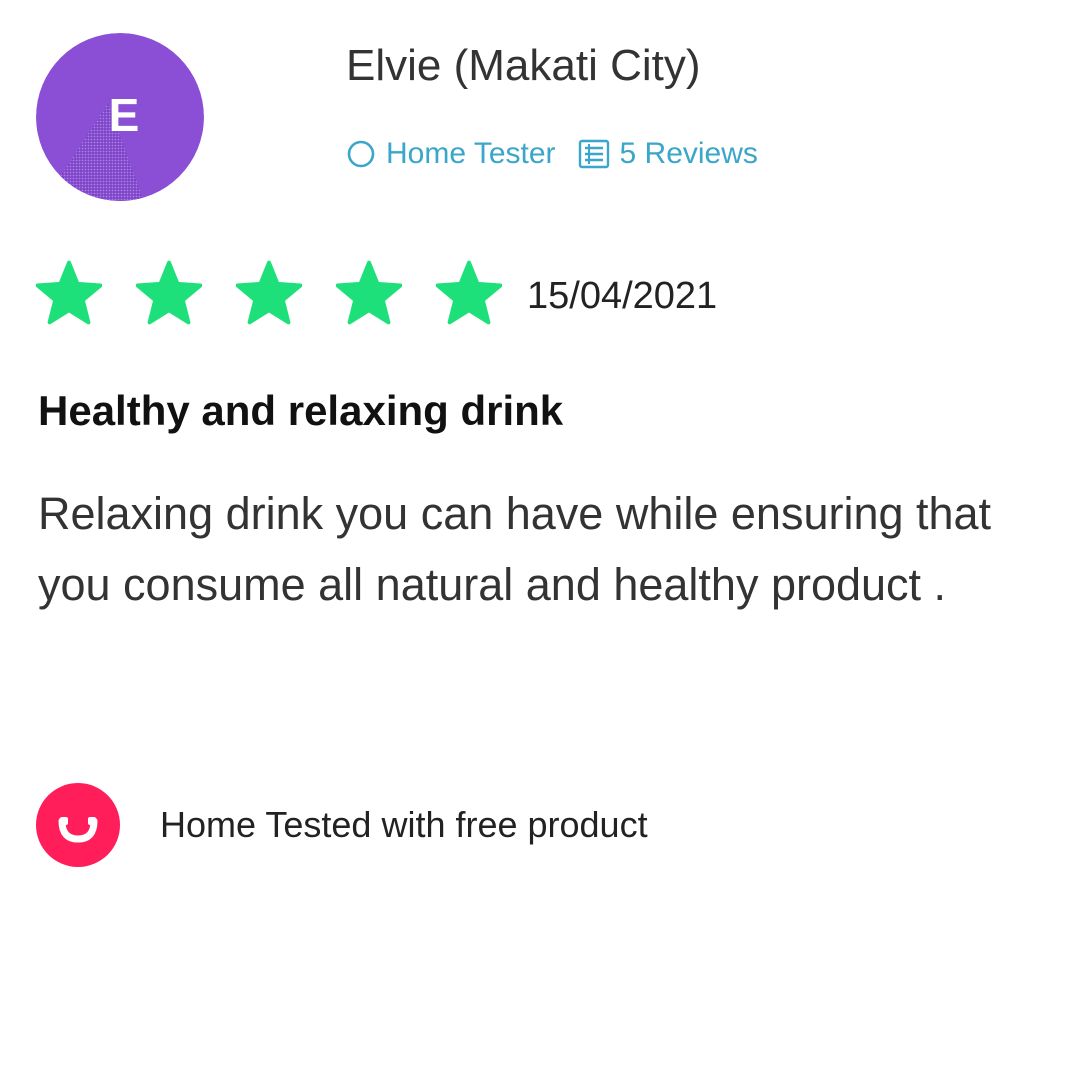  I want to click on home-tested-note: Home Tested with free product, so click(342, 825).